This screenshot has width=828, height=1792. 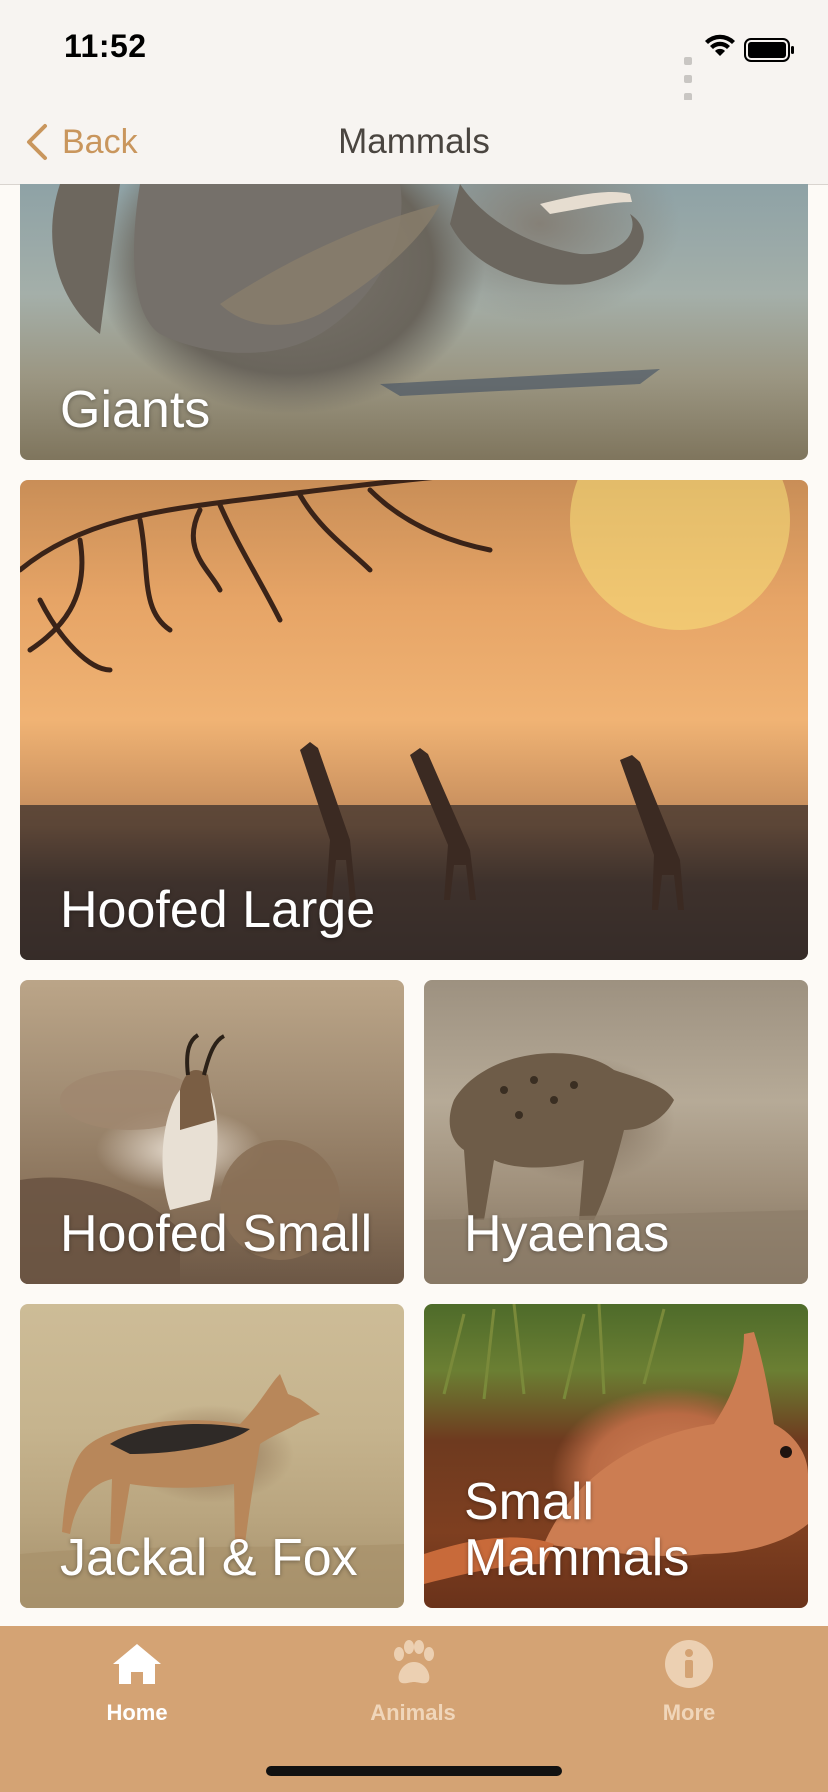 What do you see at coordinates (689, 1712) in the screenshot?
I see `tab-label: More` at bounding box center [689, 1712].